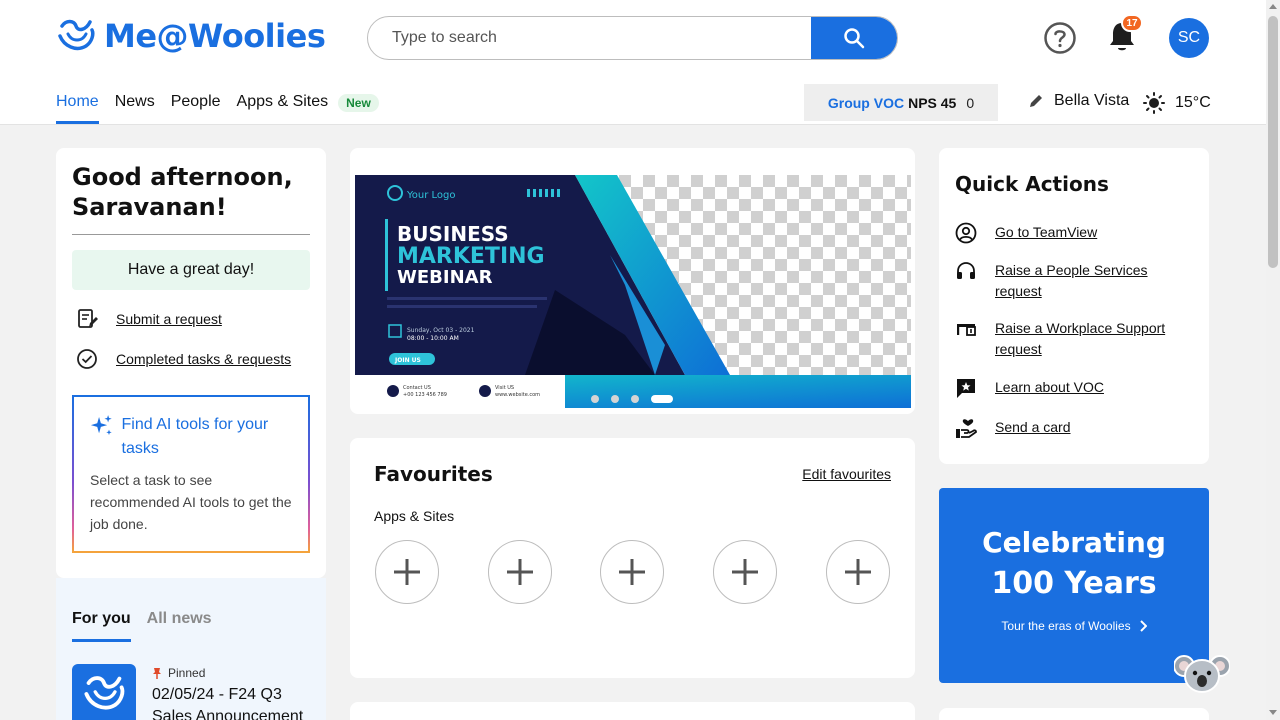 The width and height of the screenshot is (1280, 720). Describe the element at coordinates (135, 107) in the screenshot. I see `nav-news: News` at that location.